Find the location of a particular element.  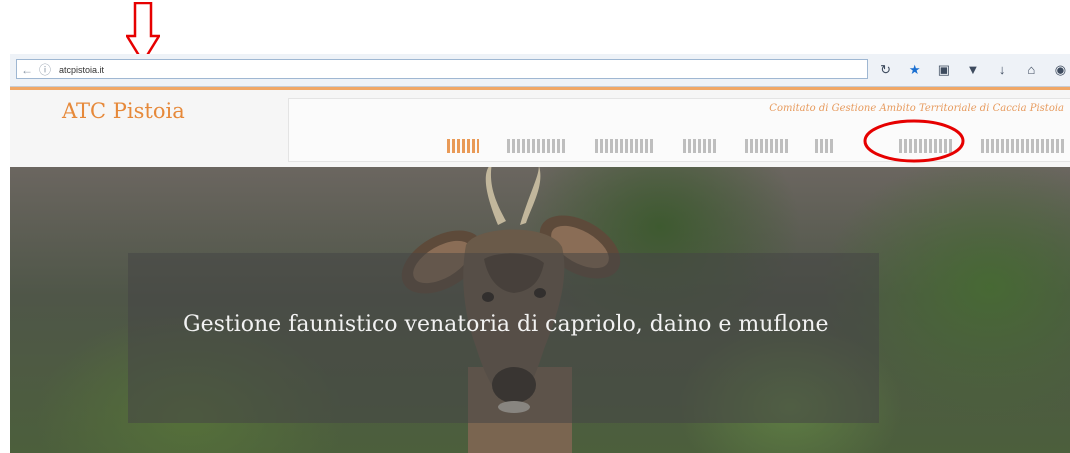

download-icon: ↓ is located at coordinates (1002, 70).